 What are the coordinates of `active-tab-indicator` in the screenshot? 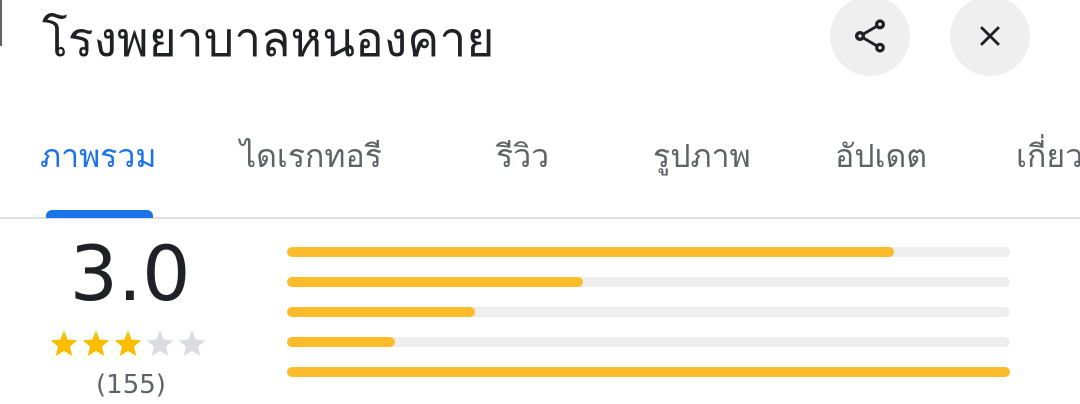 It's located at (99, 214).